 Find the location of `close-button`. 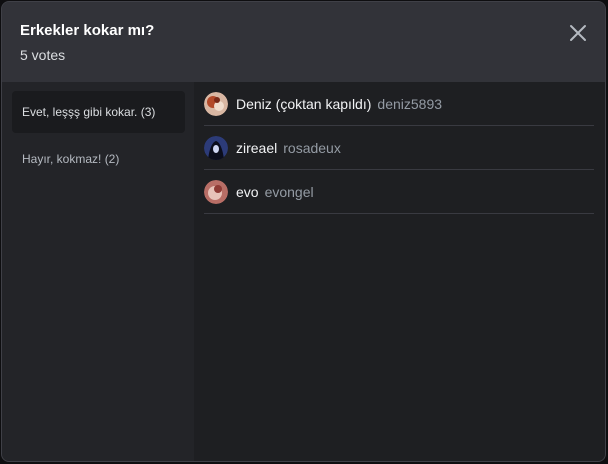

close-button is located at coordinates (578, 33).